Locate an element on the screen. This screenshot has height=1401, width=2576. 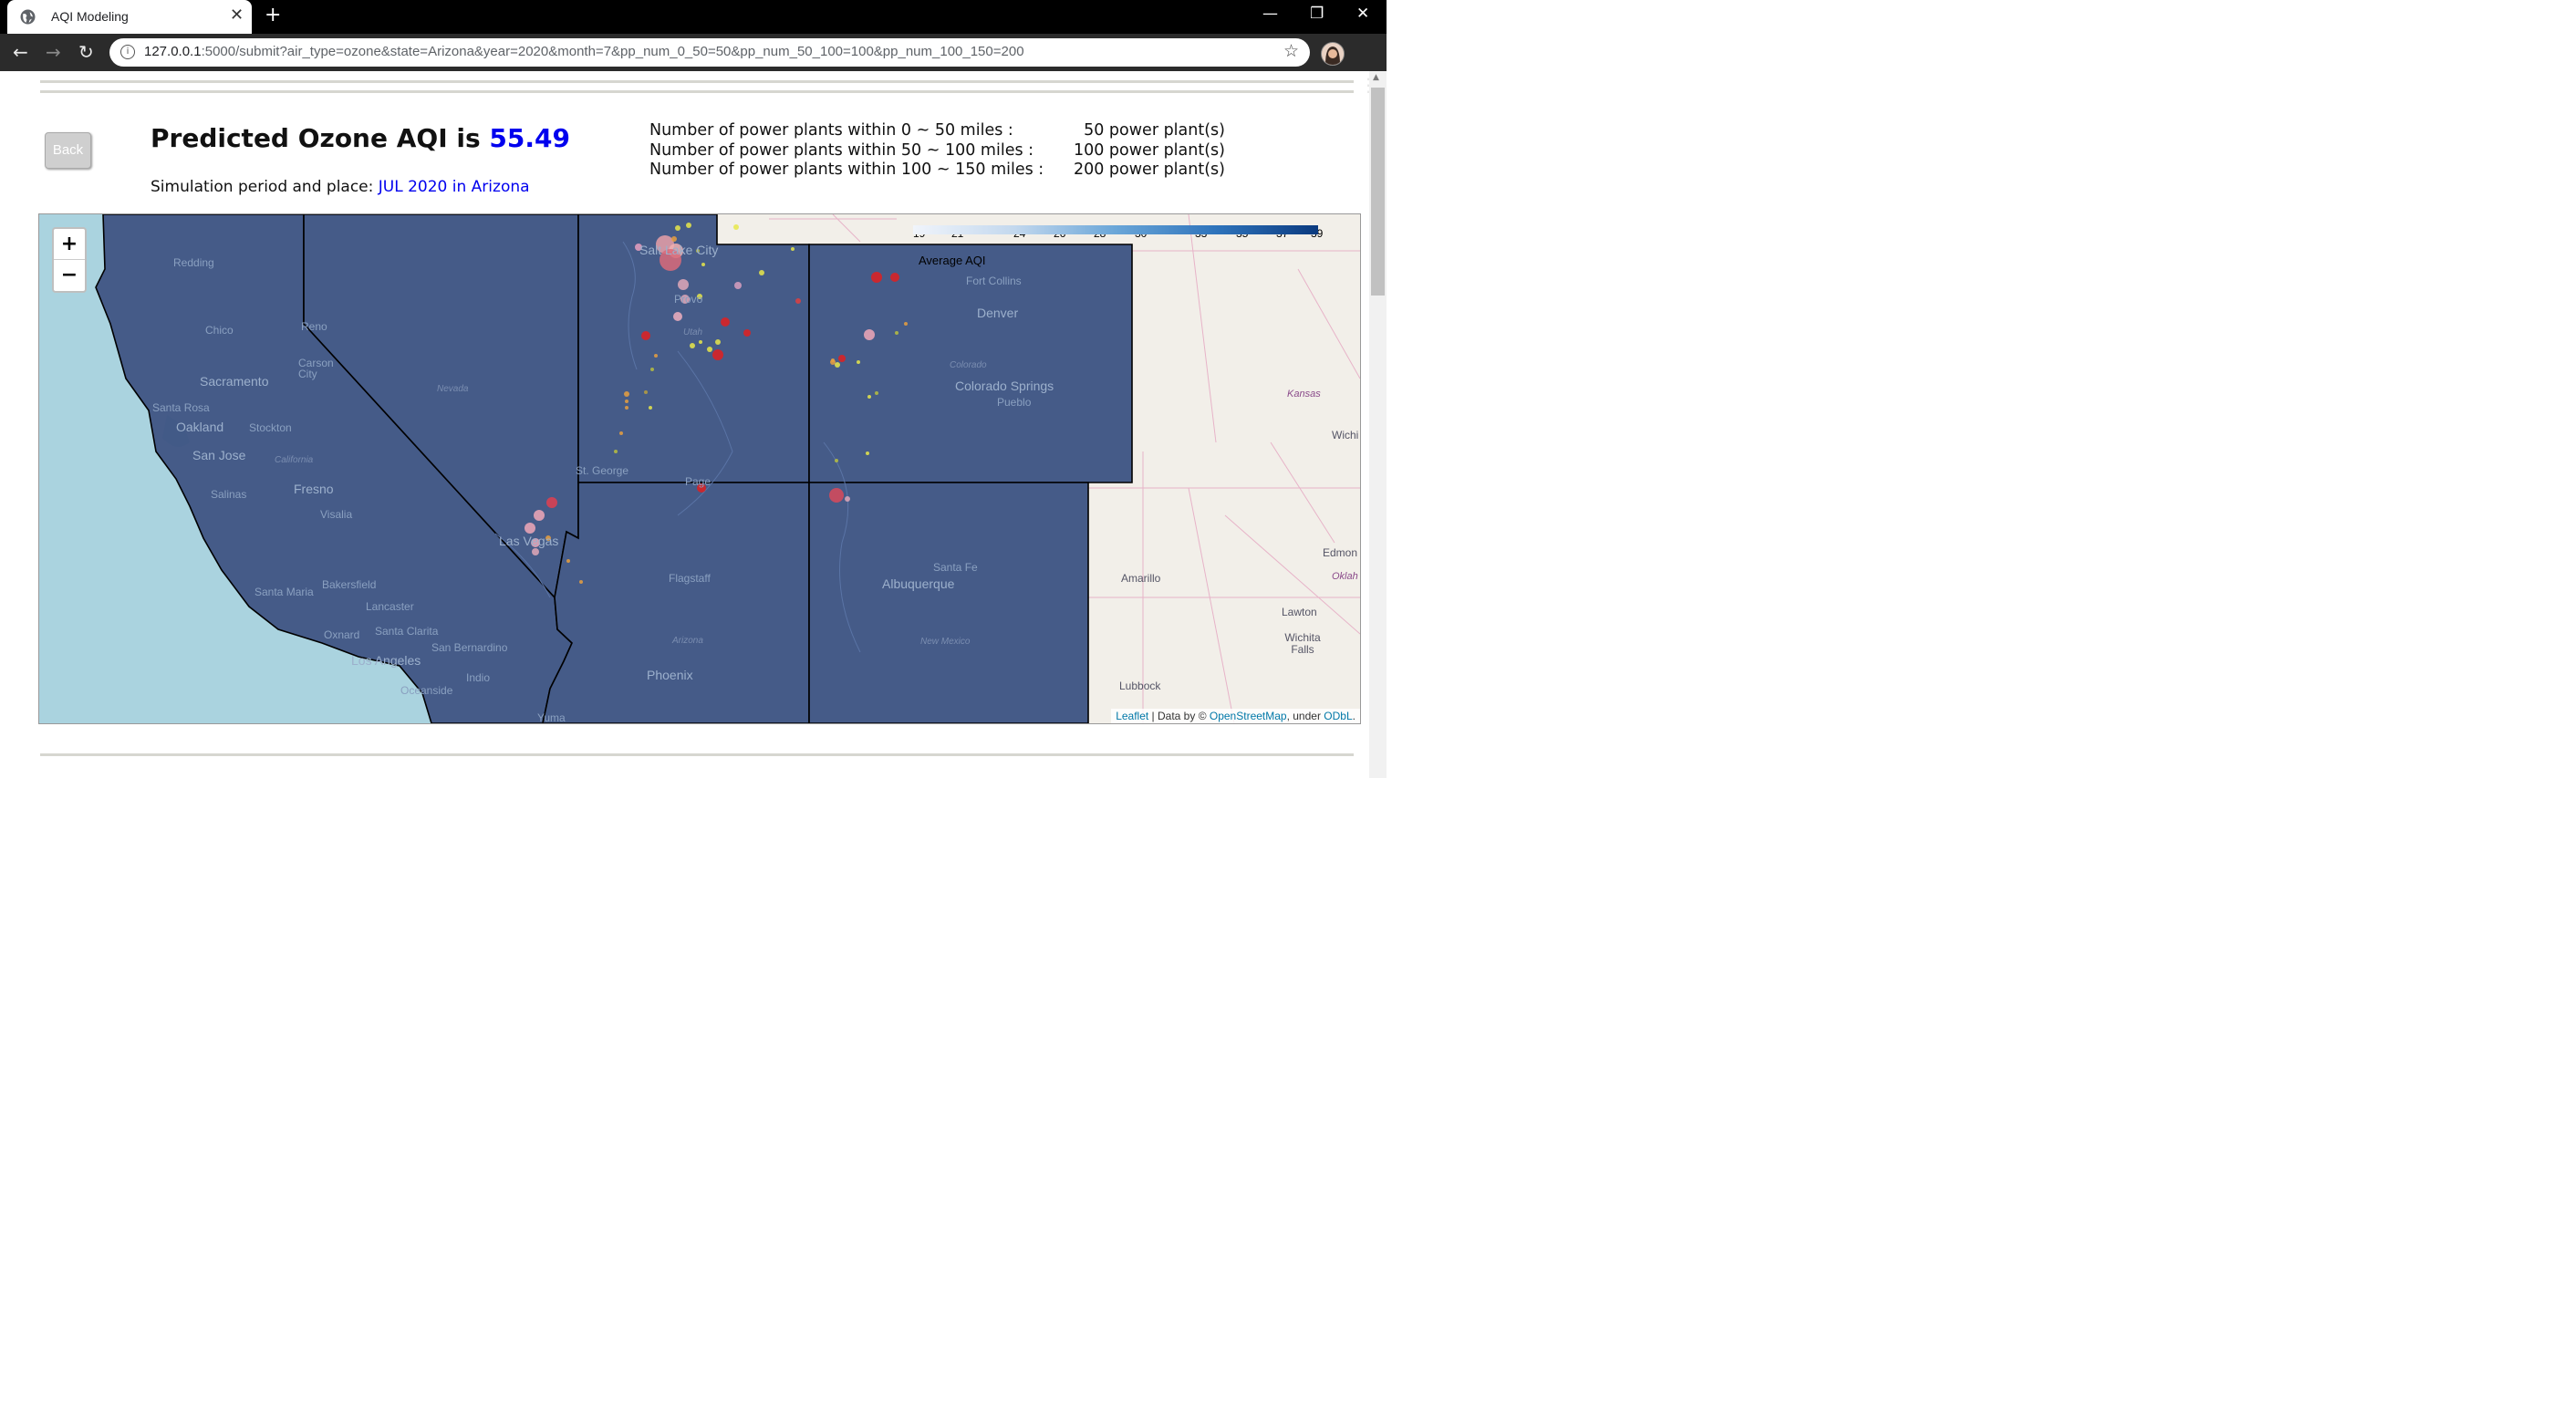
scrollbar-thumb is located at coordinates (1378, 192).